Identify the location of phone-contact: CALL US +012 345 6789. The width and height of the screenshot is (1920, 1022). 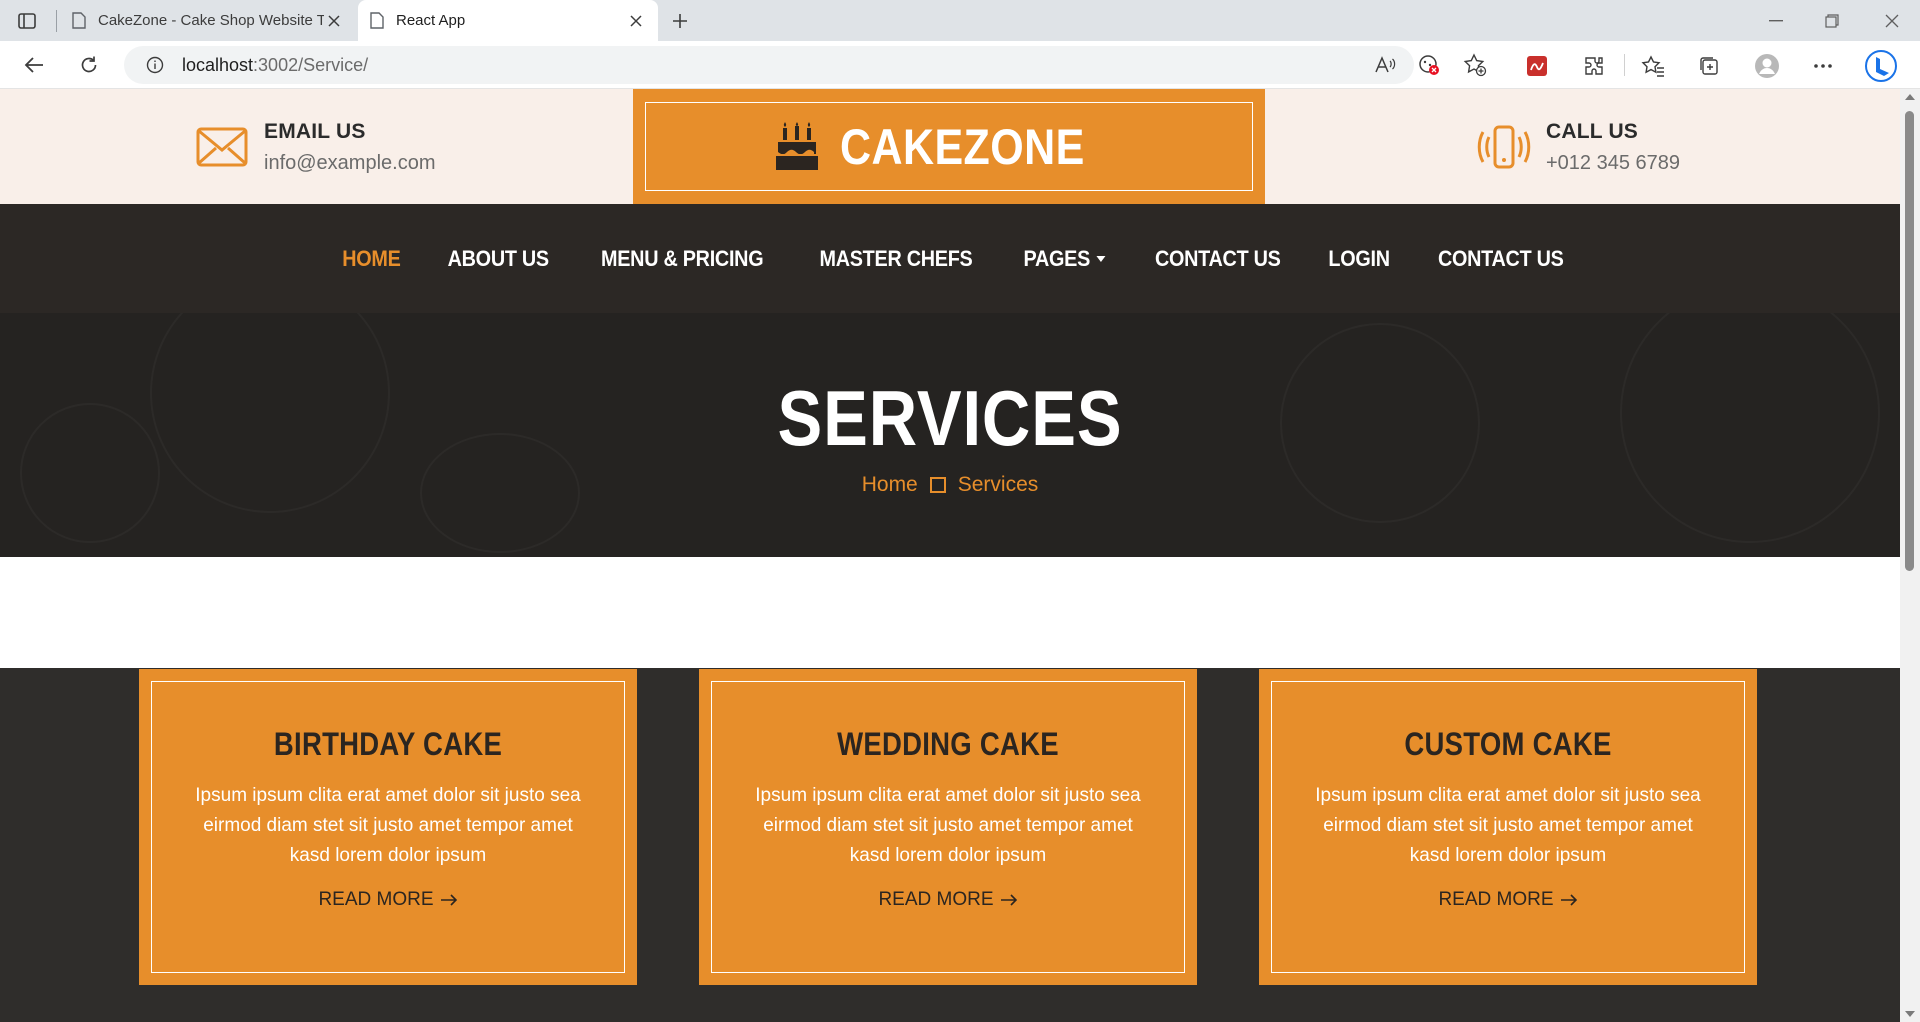
(1578, 147).